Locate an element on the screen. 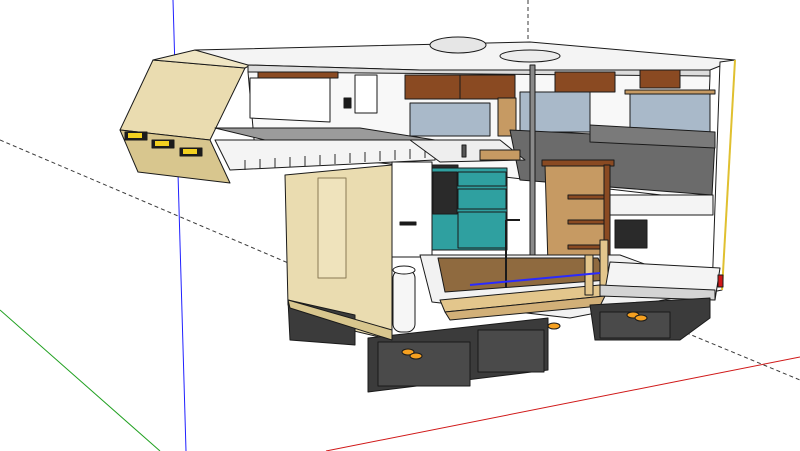  marker-light-3-lens is located at coordinates (190, 151).